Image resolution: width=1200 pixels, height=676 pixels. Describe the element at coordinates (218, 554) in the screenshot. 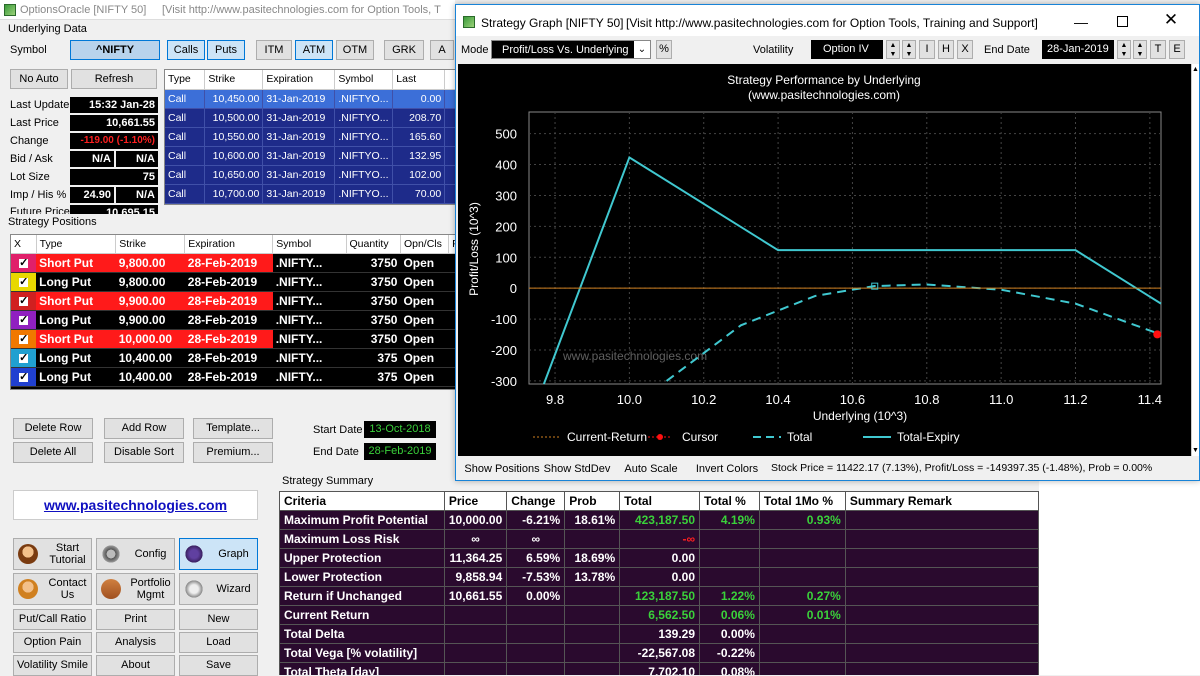

I see `graph-button: Graph` at that location.